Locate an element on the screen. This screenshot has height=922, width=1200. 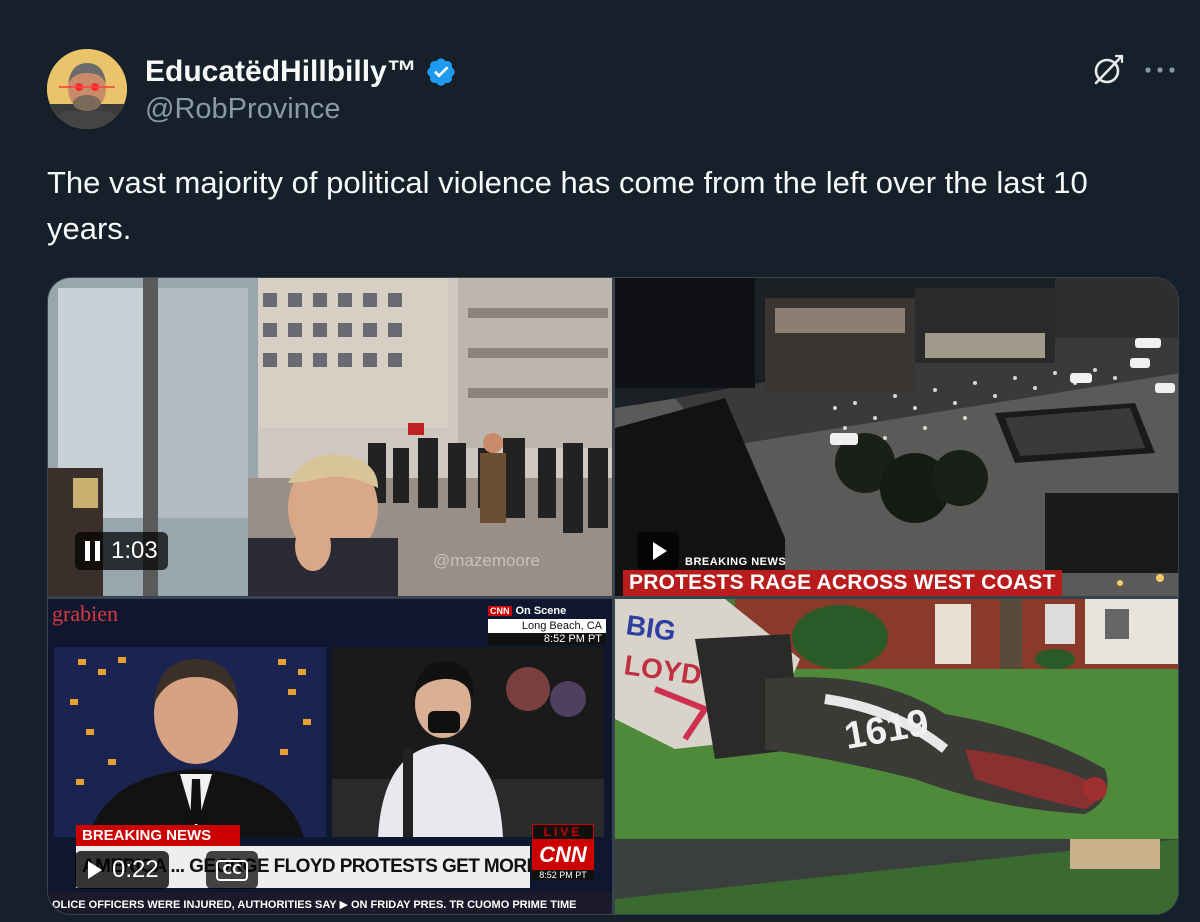
on-scene-location: Long Beach, CA is located at coordinates (547, 626).